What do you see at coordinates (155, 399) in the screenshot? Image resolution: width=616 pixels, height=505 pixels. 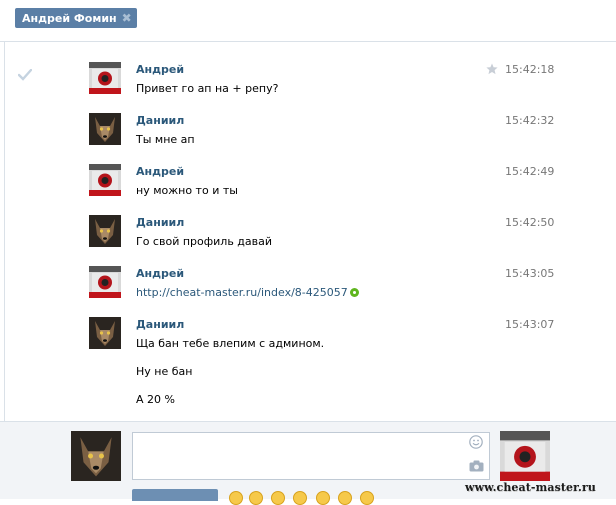 I see `message-text: А 20 %` at bounding box center [155, 399].